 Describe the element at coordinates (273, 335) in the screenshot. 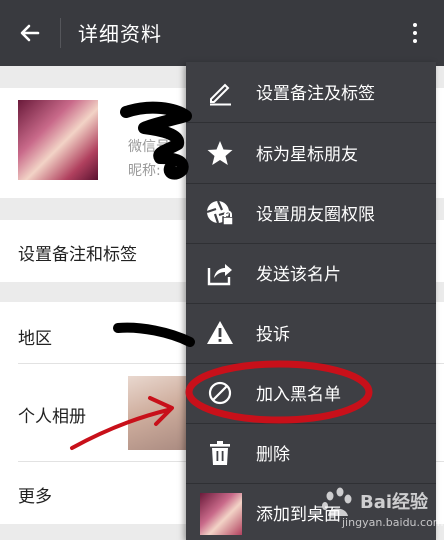

I see `menu-label: 投诉` at that location.